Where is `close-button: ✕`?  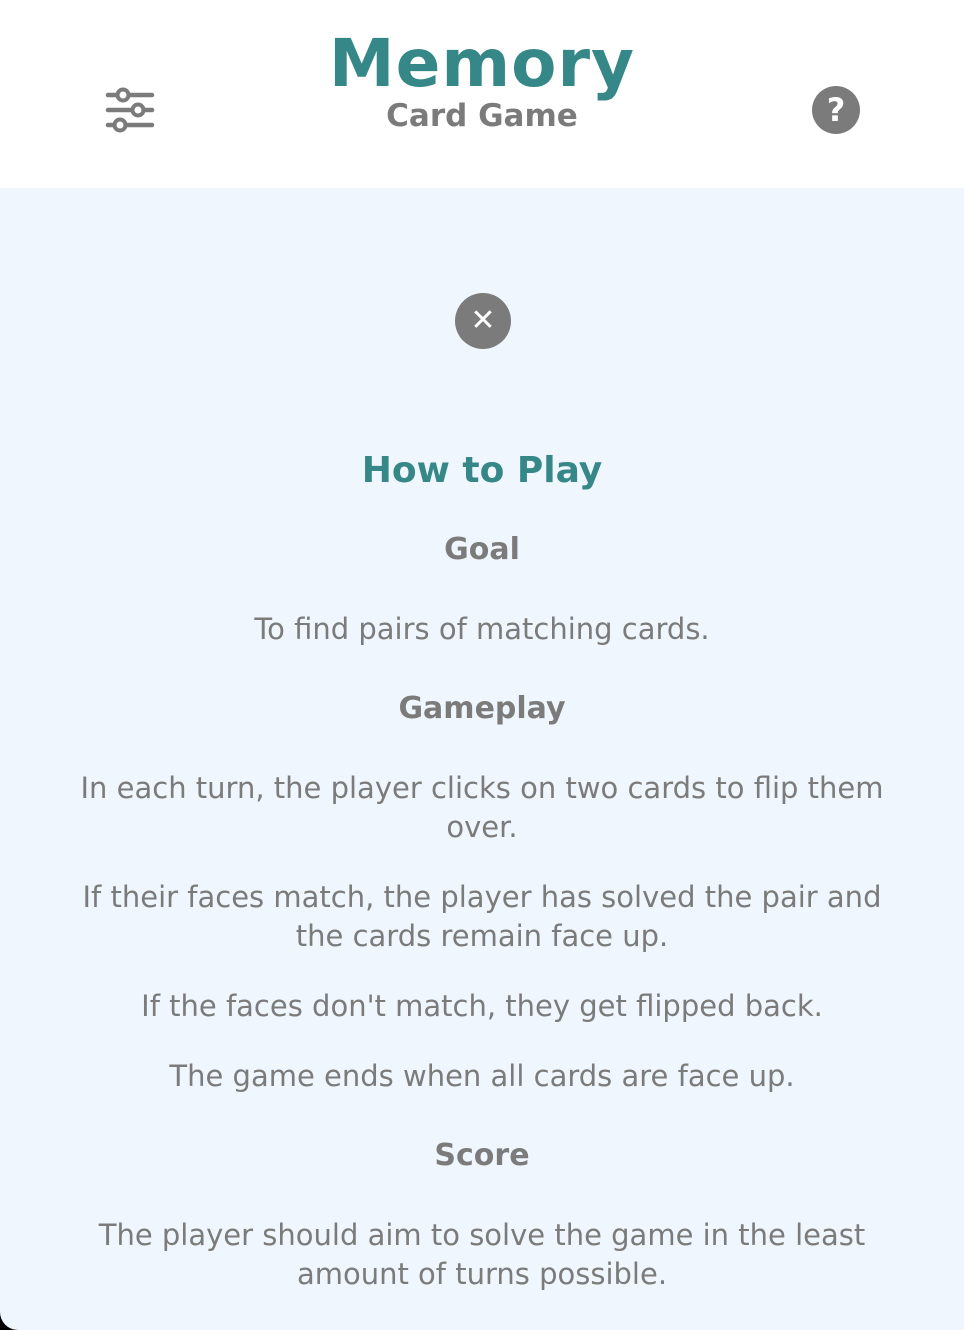
close-button: ✕ is located at coordinates (483, 321).